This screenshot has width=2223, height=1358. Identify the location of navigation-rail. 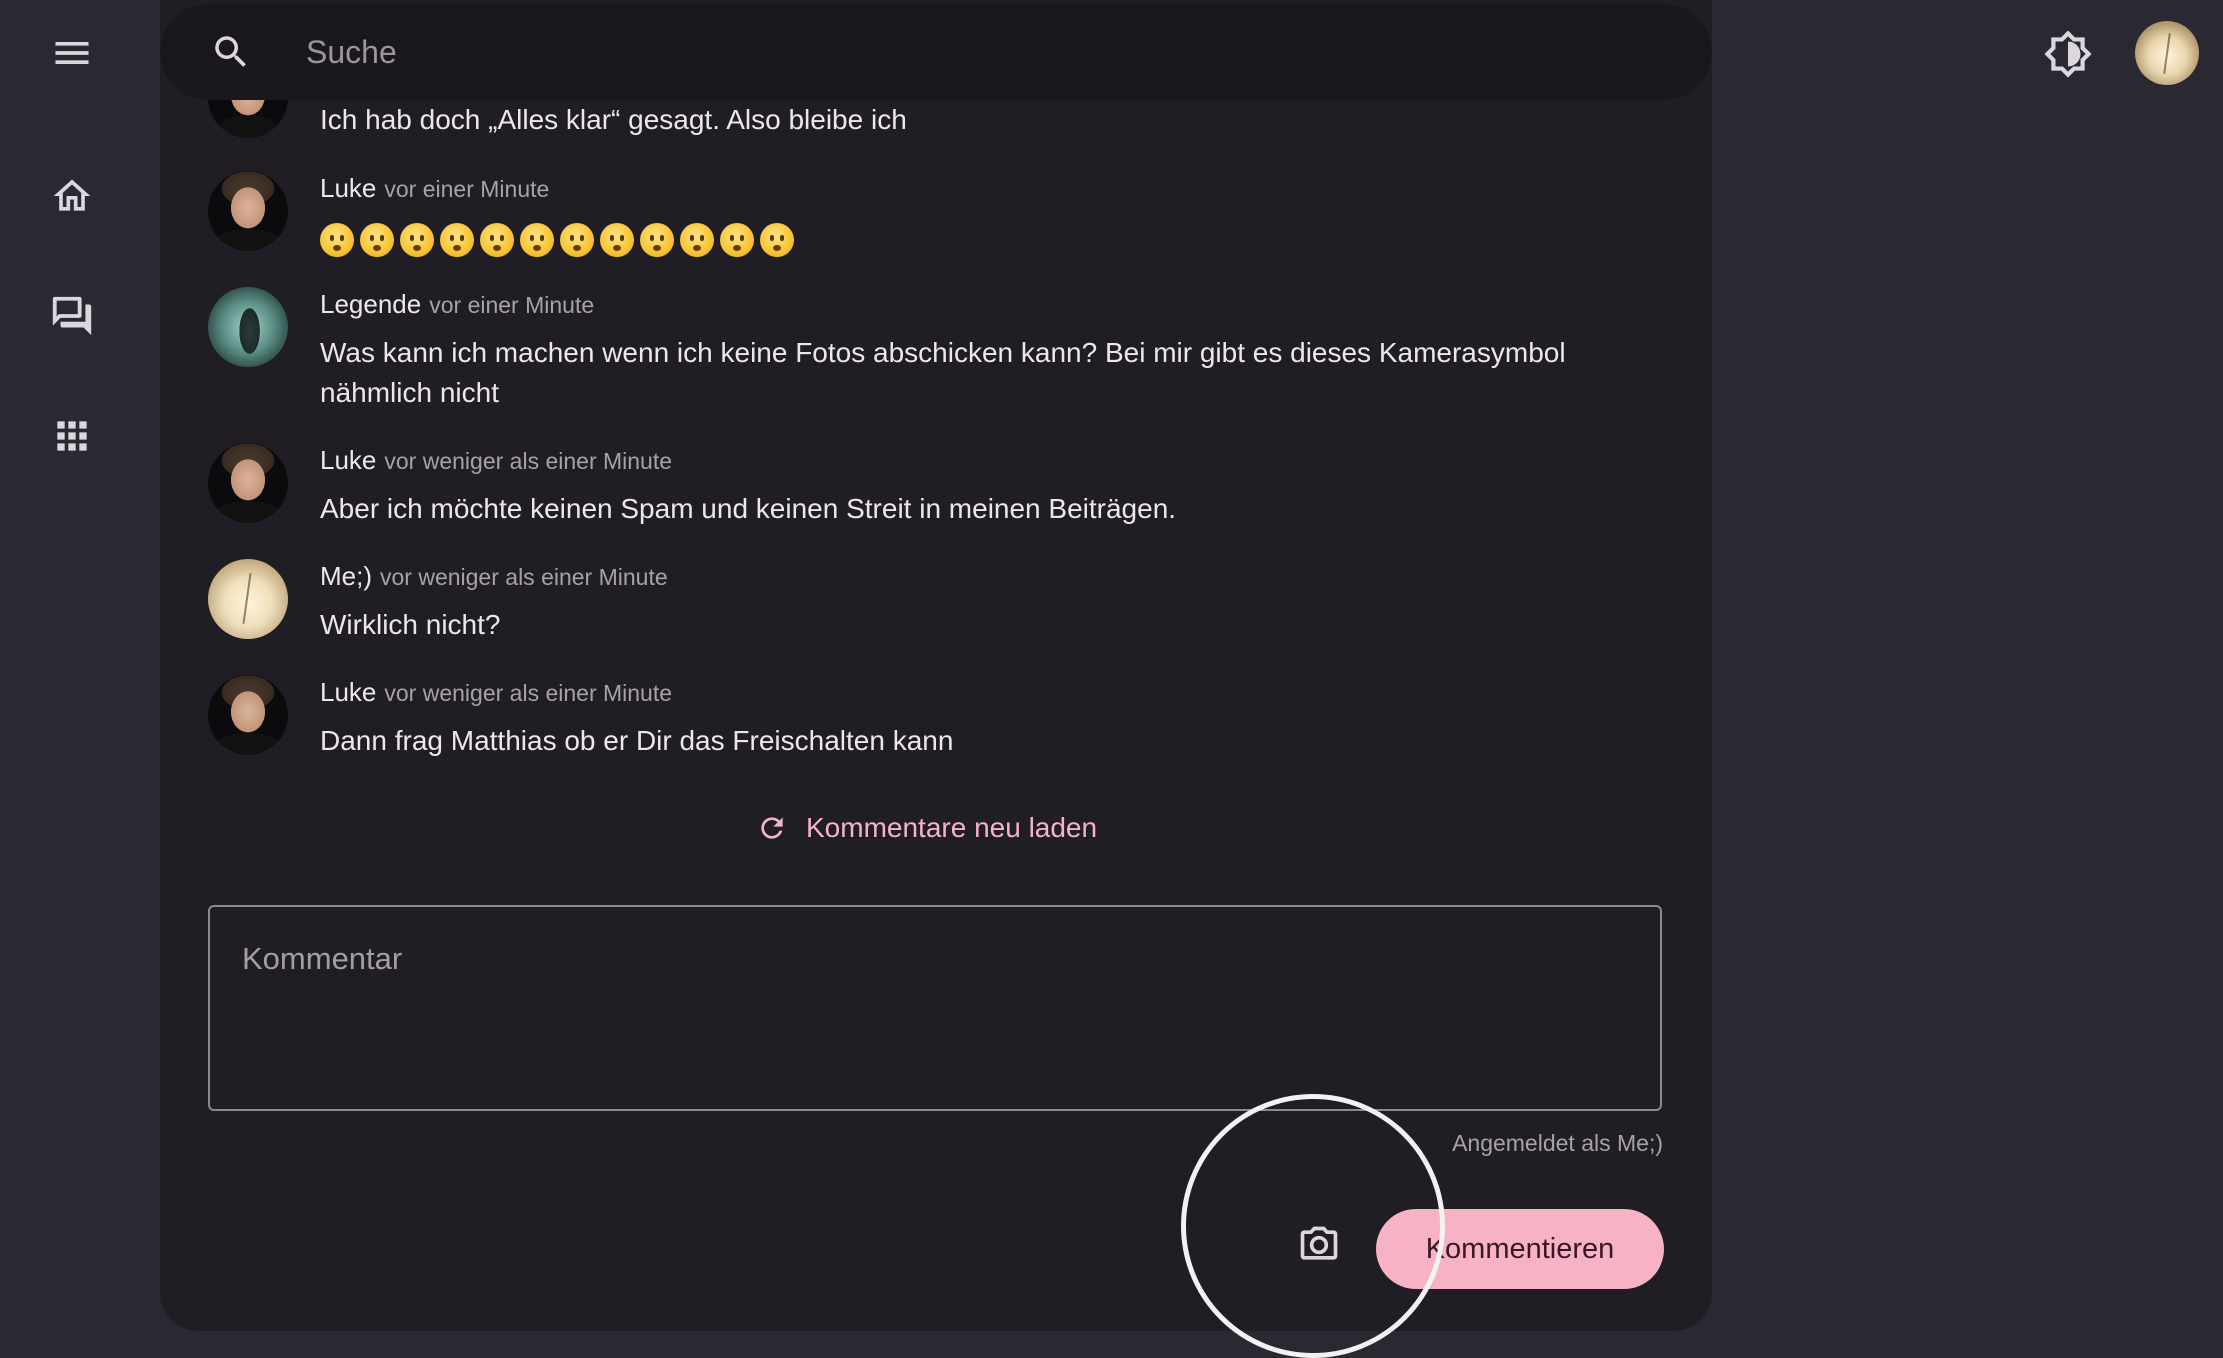
(75, 665).